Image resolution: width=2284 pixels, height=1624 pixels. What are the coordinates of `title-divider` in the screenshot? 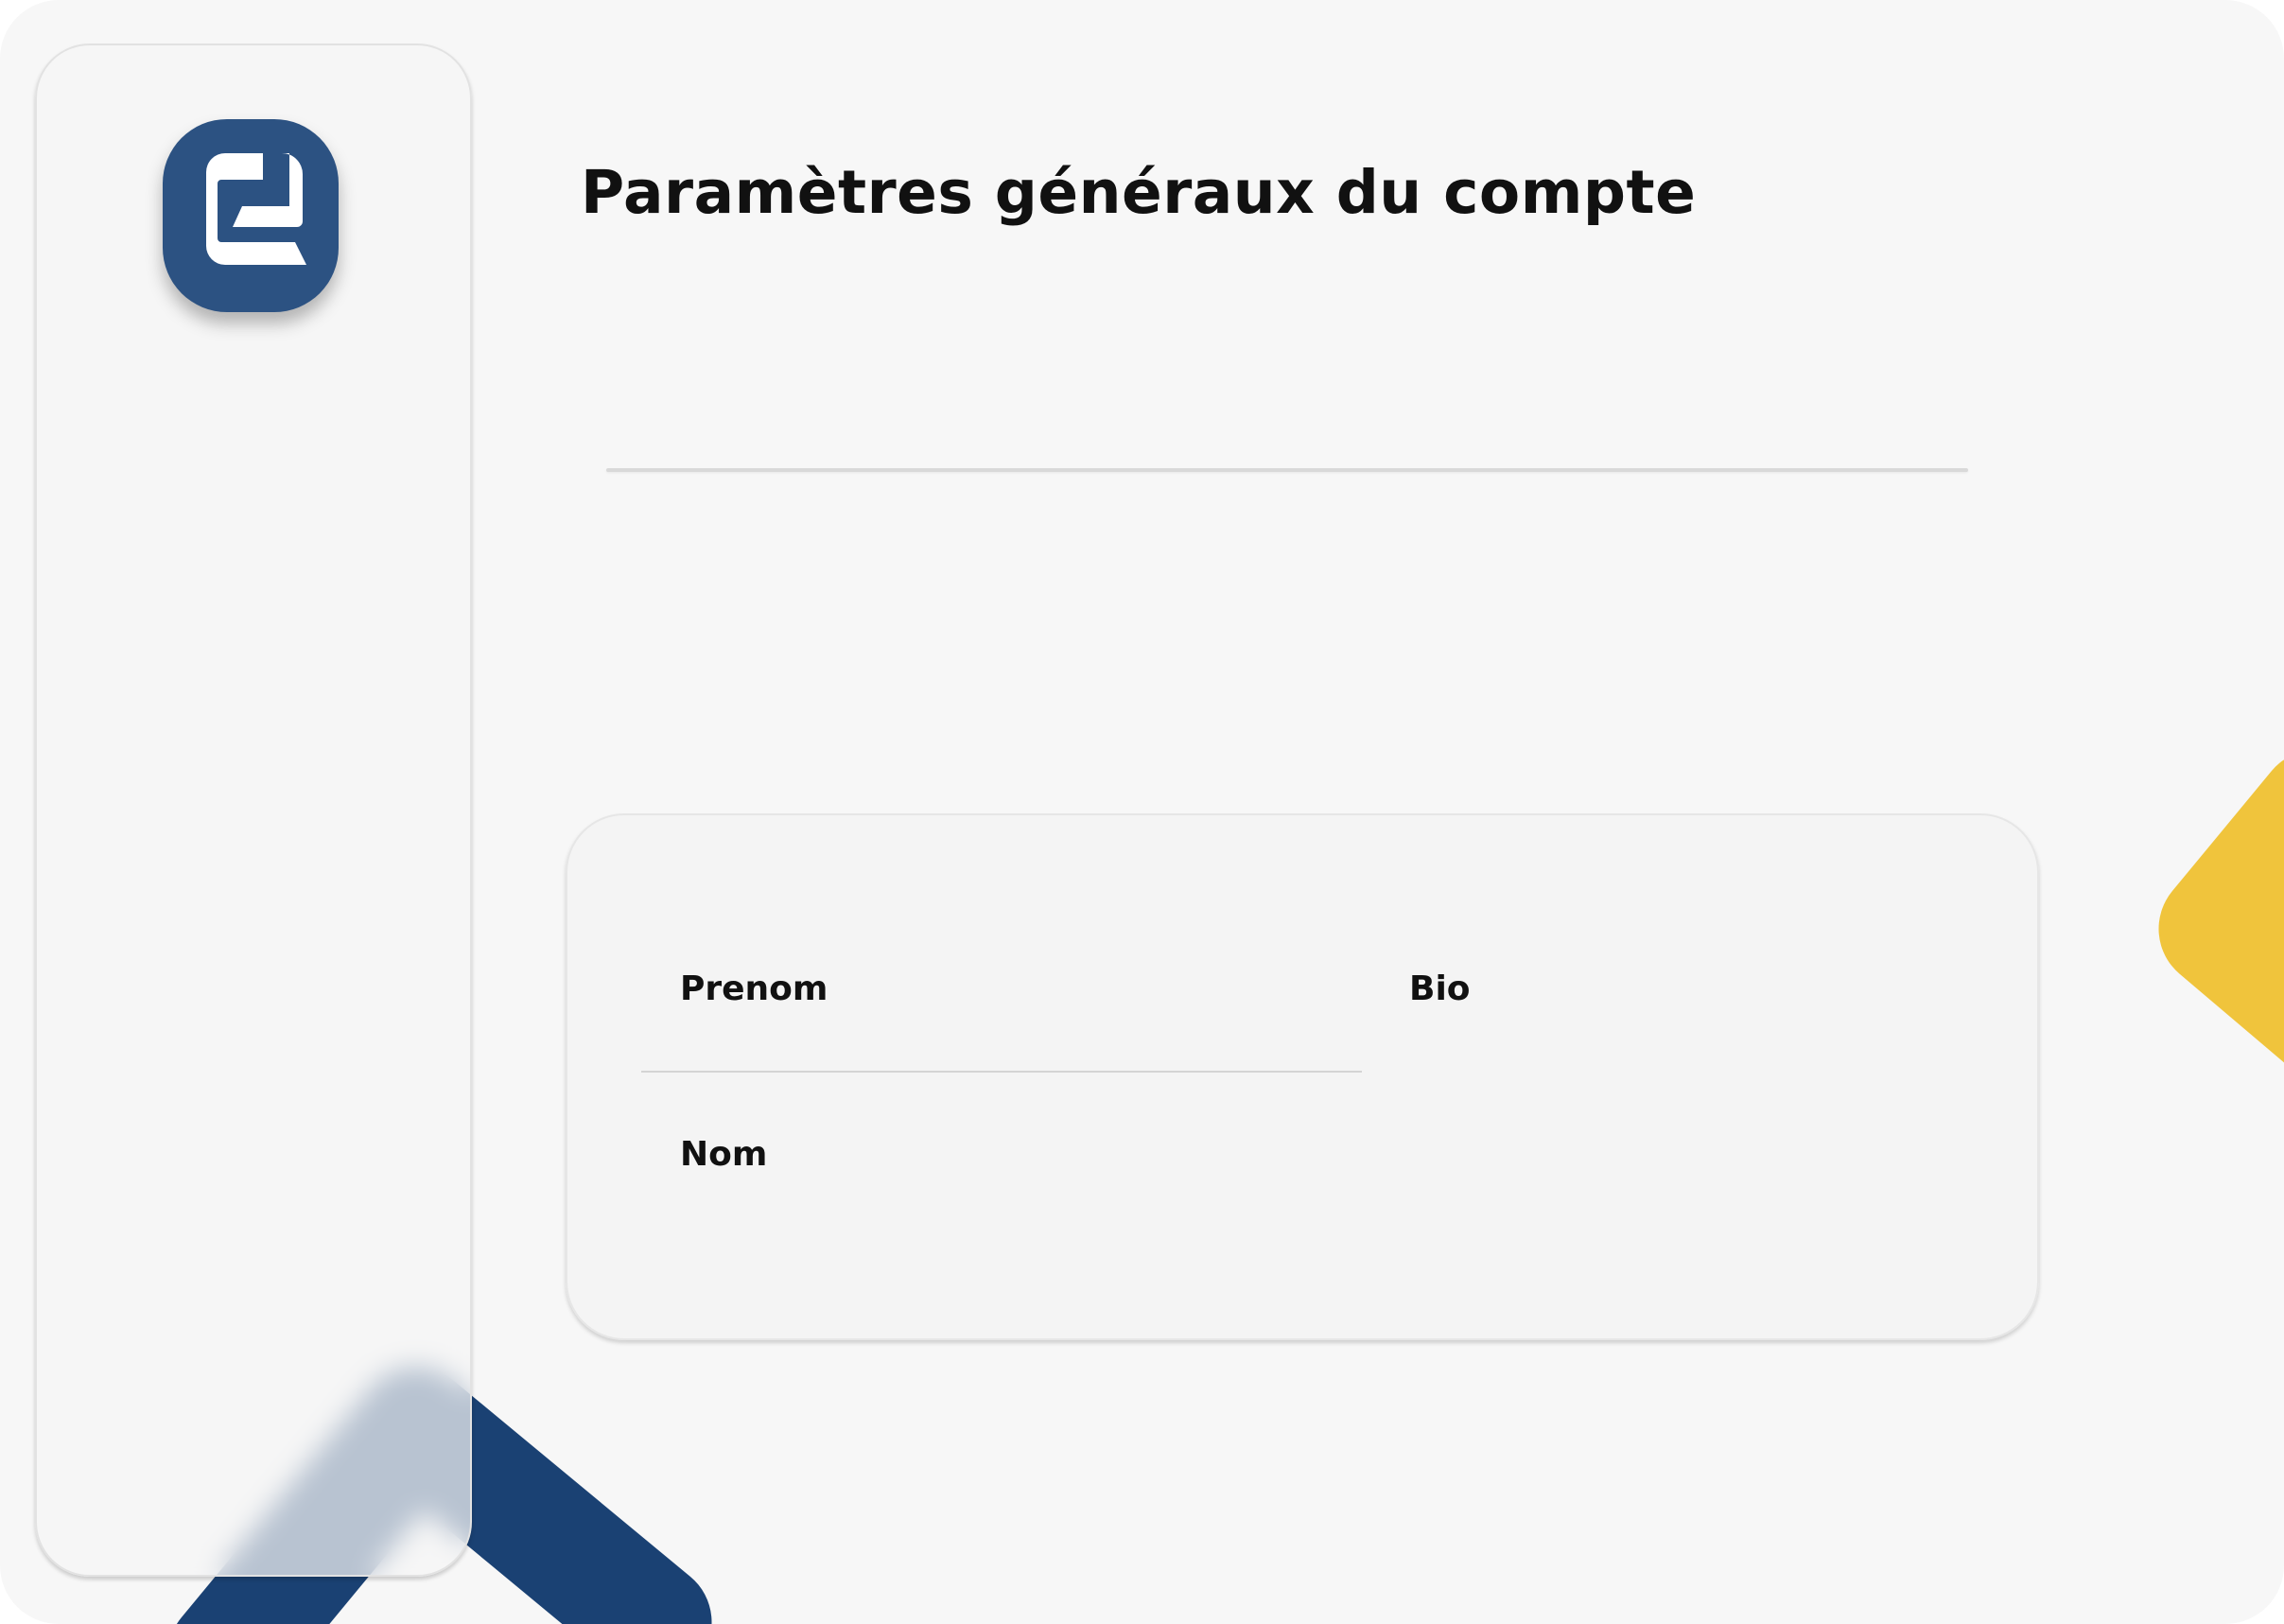 It's located at (1287, 470).